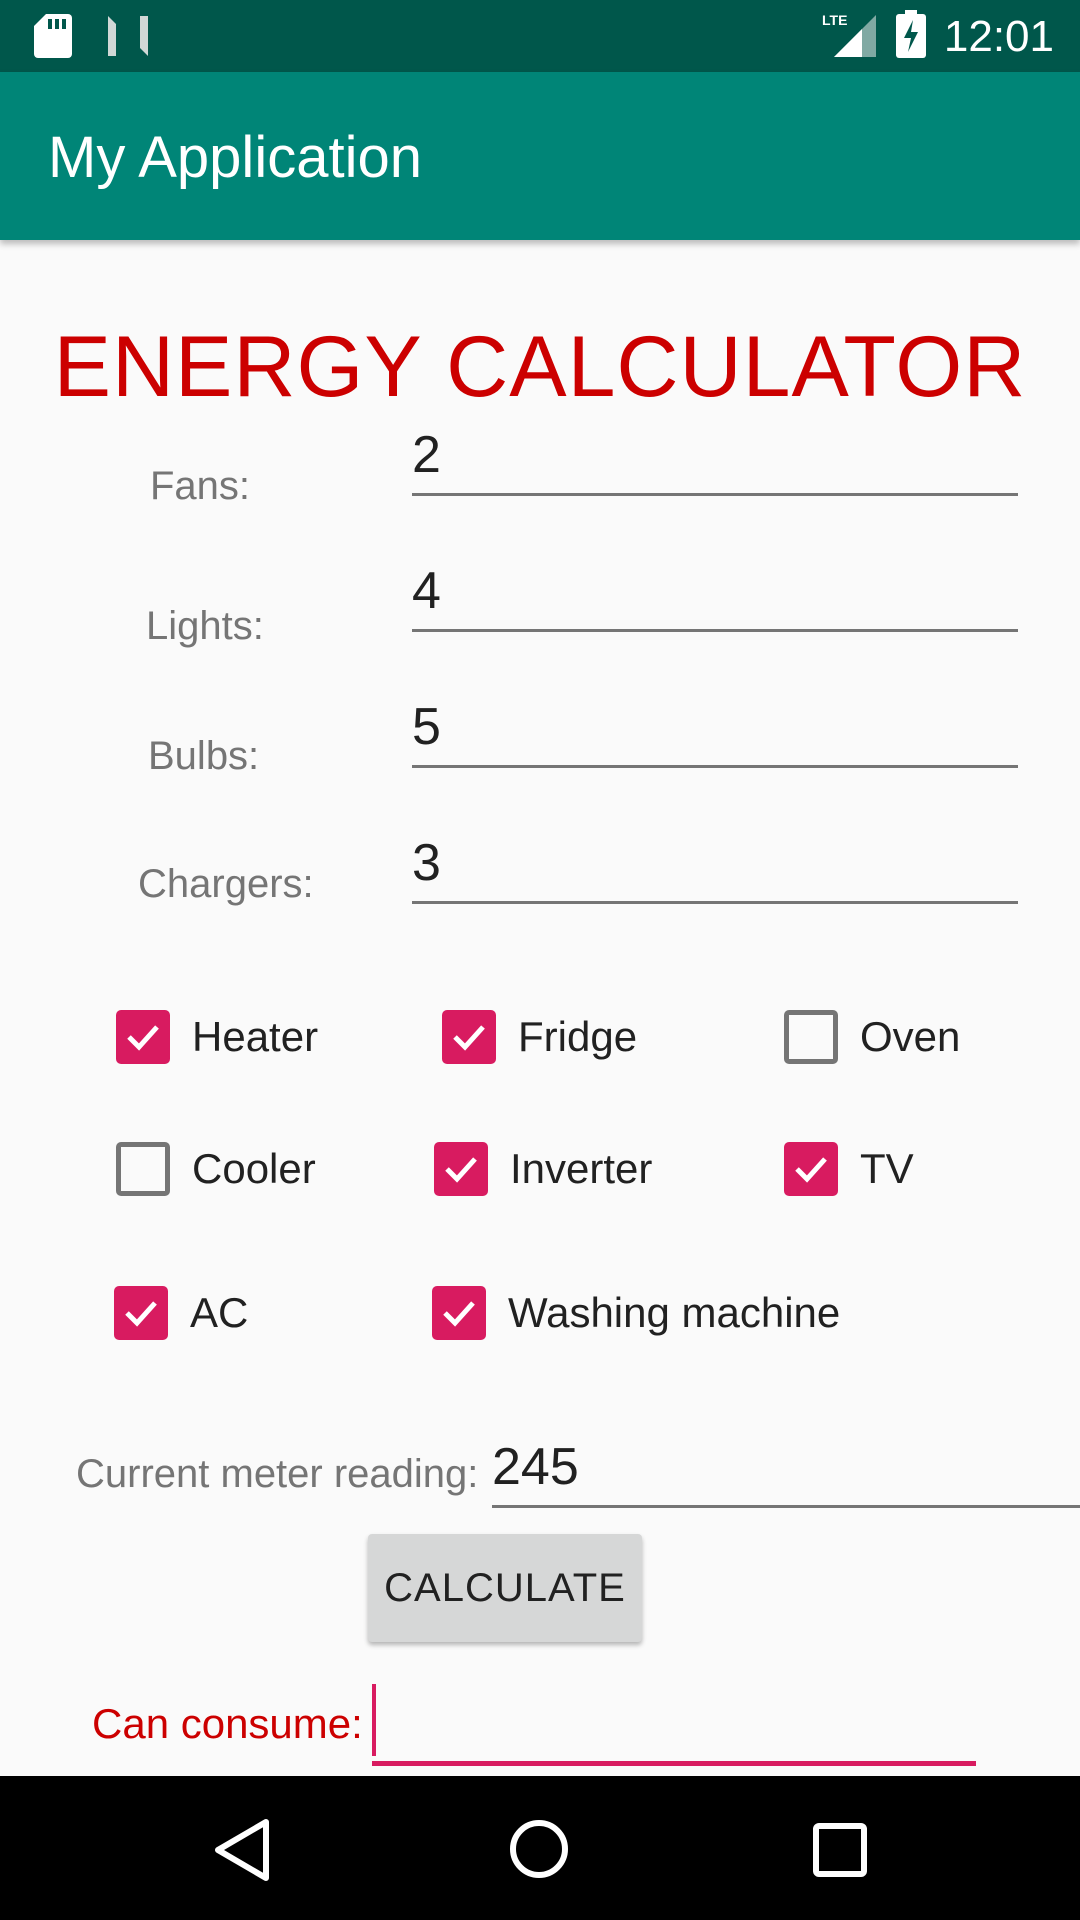 The image size is (1080, 1920). What do you see at coordinates (242, 1852) in the screenshot?
I see `back-icon` at bounding box center [242, 1852].